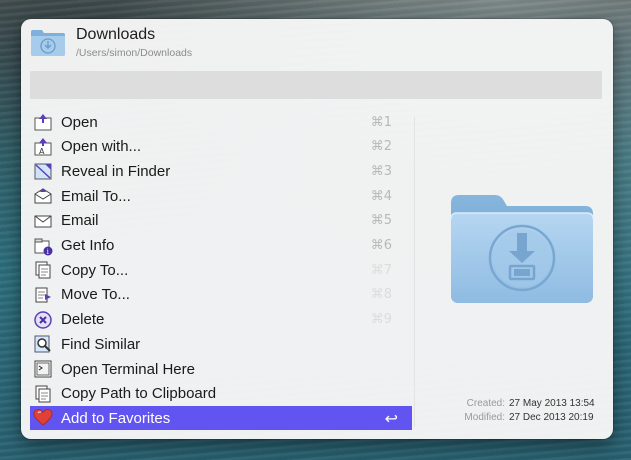  I want to click on email-to-icon, so click(43, 196).